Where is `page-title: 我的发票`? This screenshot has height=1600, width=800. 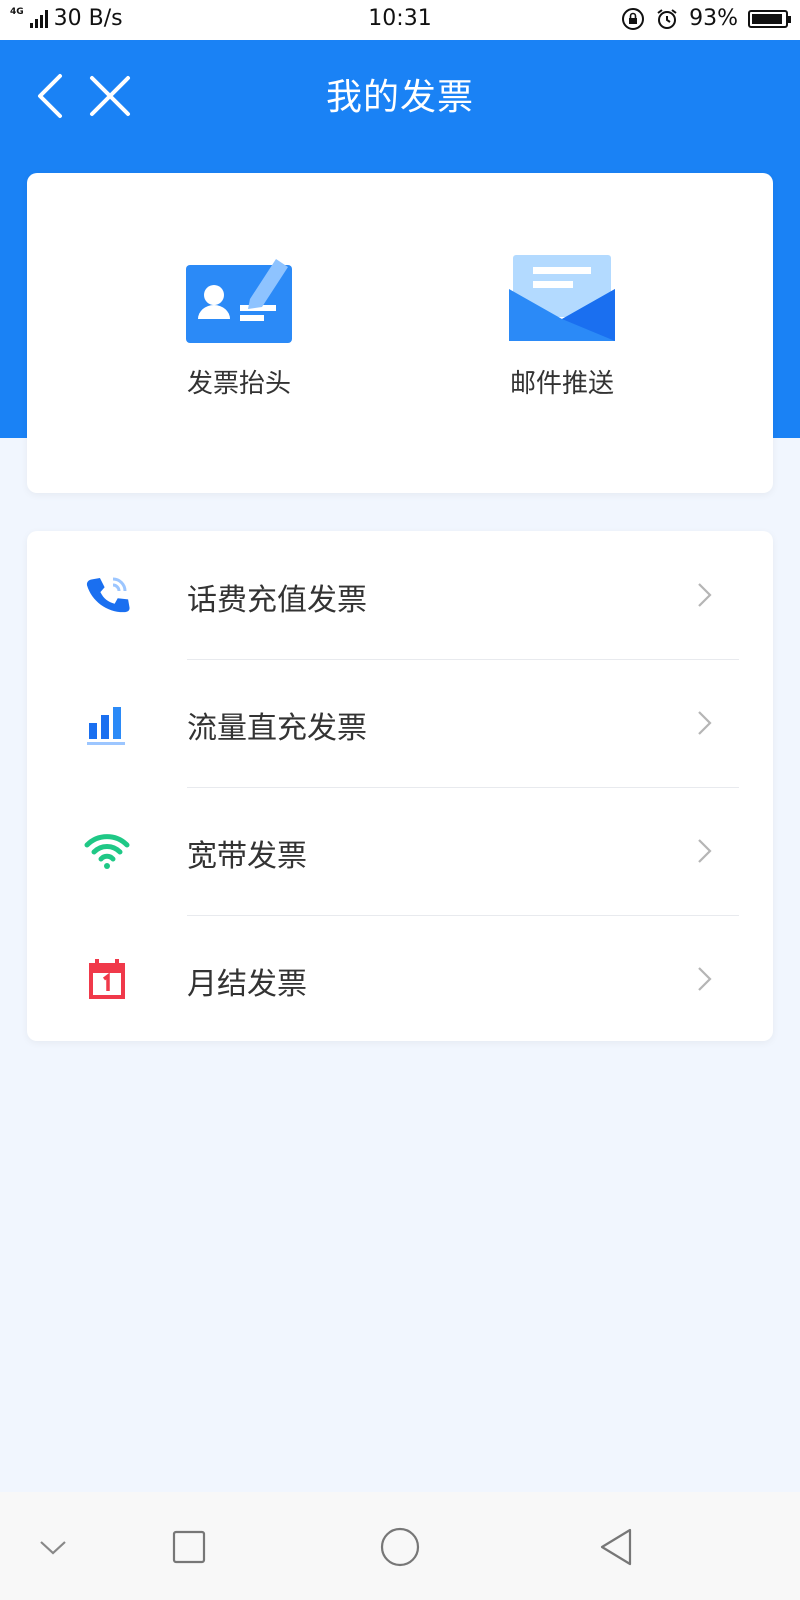 page-title: 我的发票 is located at coordinates (399, 97).